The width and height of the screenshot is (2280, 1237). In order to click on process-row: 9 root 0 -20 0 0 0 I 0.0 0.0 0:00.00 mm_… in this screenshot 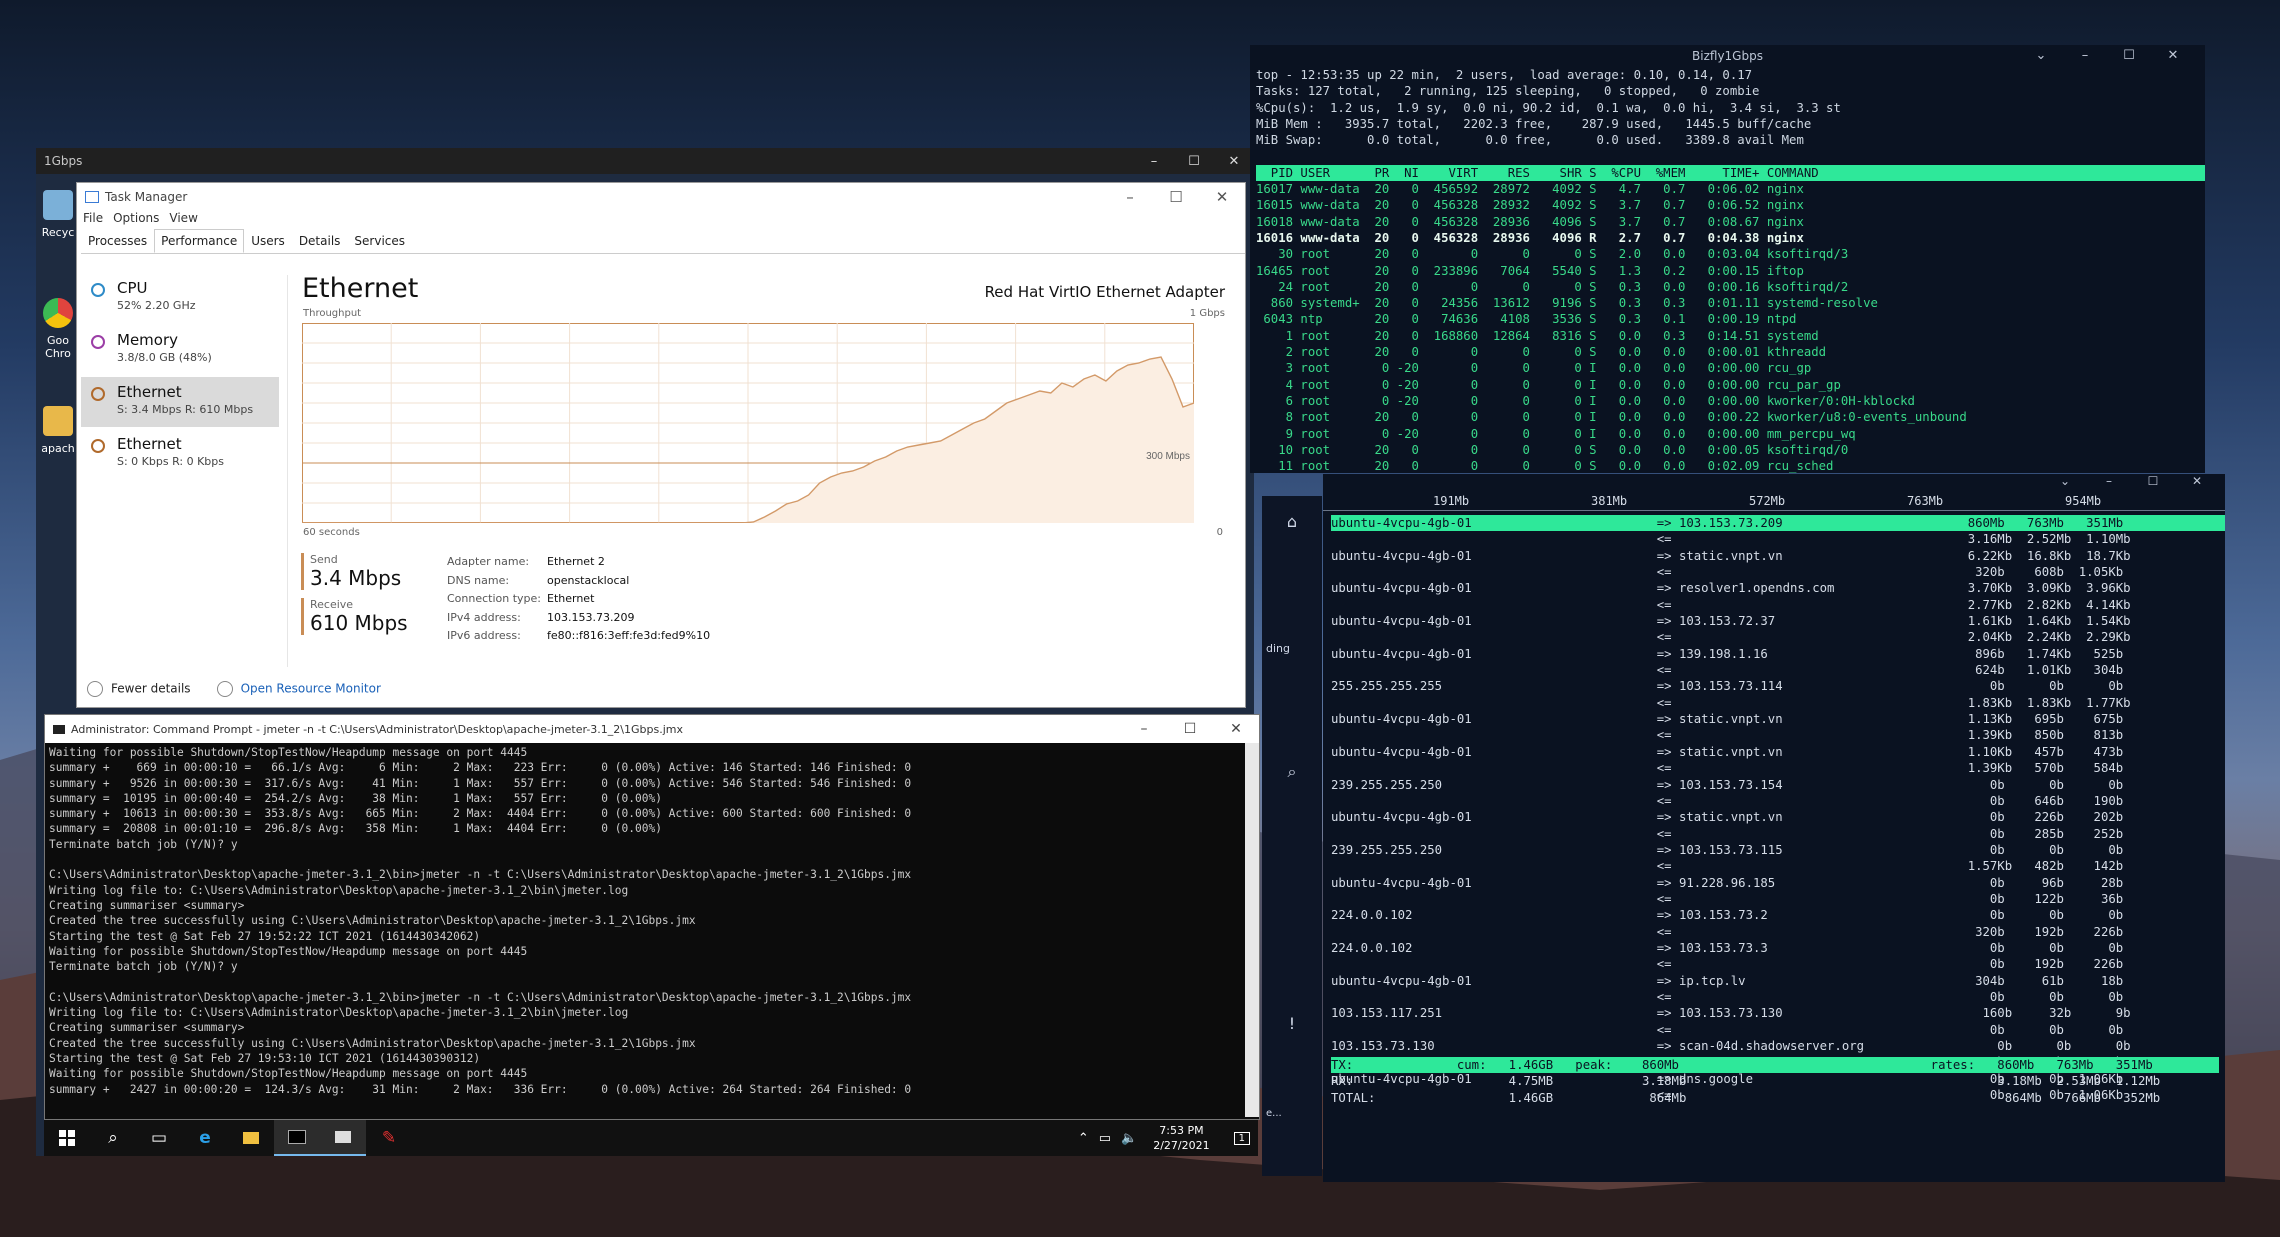, I will do `click(1730, 434)`.